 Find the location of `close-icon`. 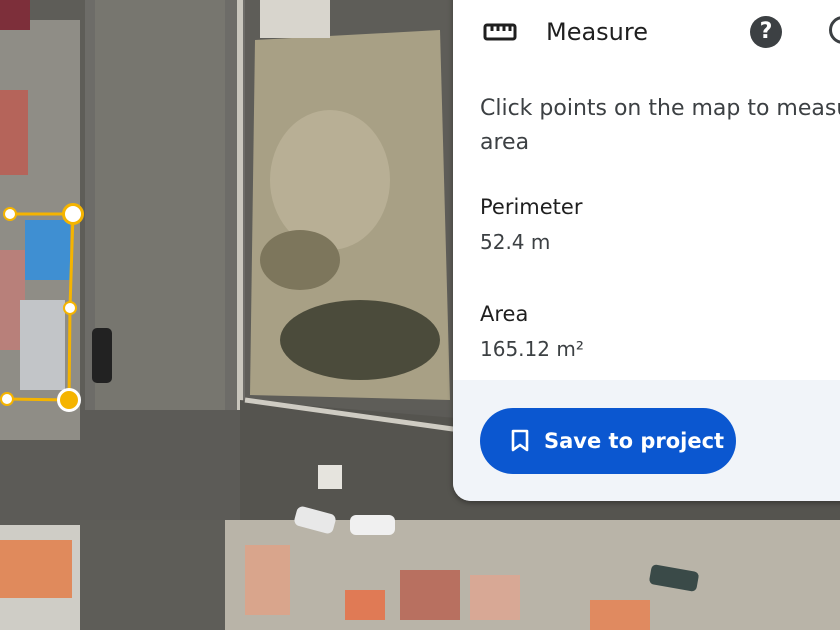

close-icon is located at coordinates (834, 30).